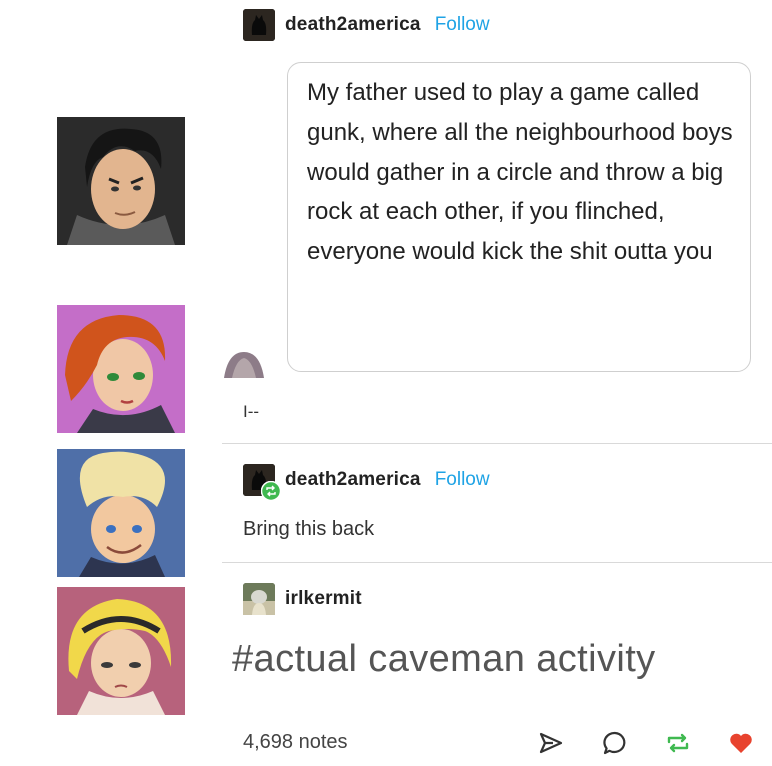  Describe the element at coordinates (295, 742) in the screenshot. I see `notes-count: 4,698 notes` at that location.